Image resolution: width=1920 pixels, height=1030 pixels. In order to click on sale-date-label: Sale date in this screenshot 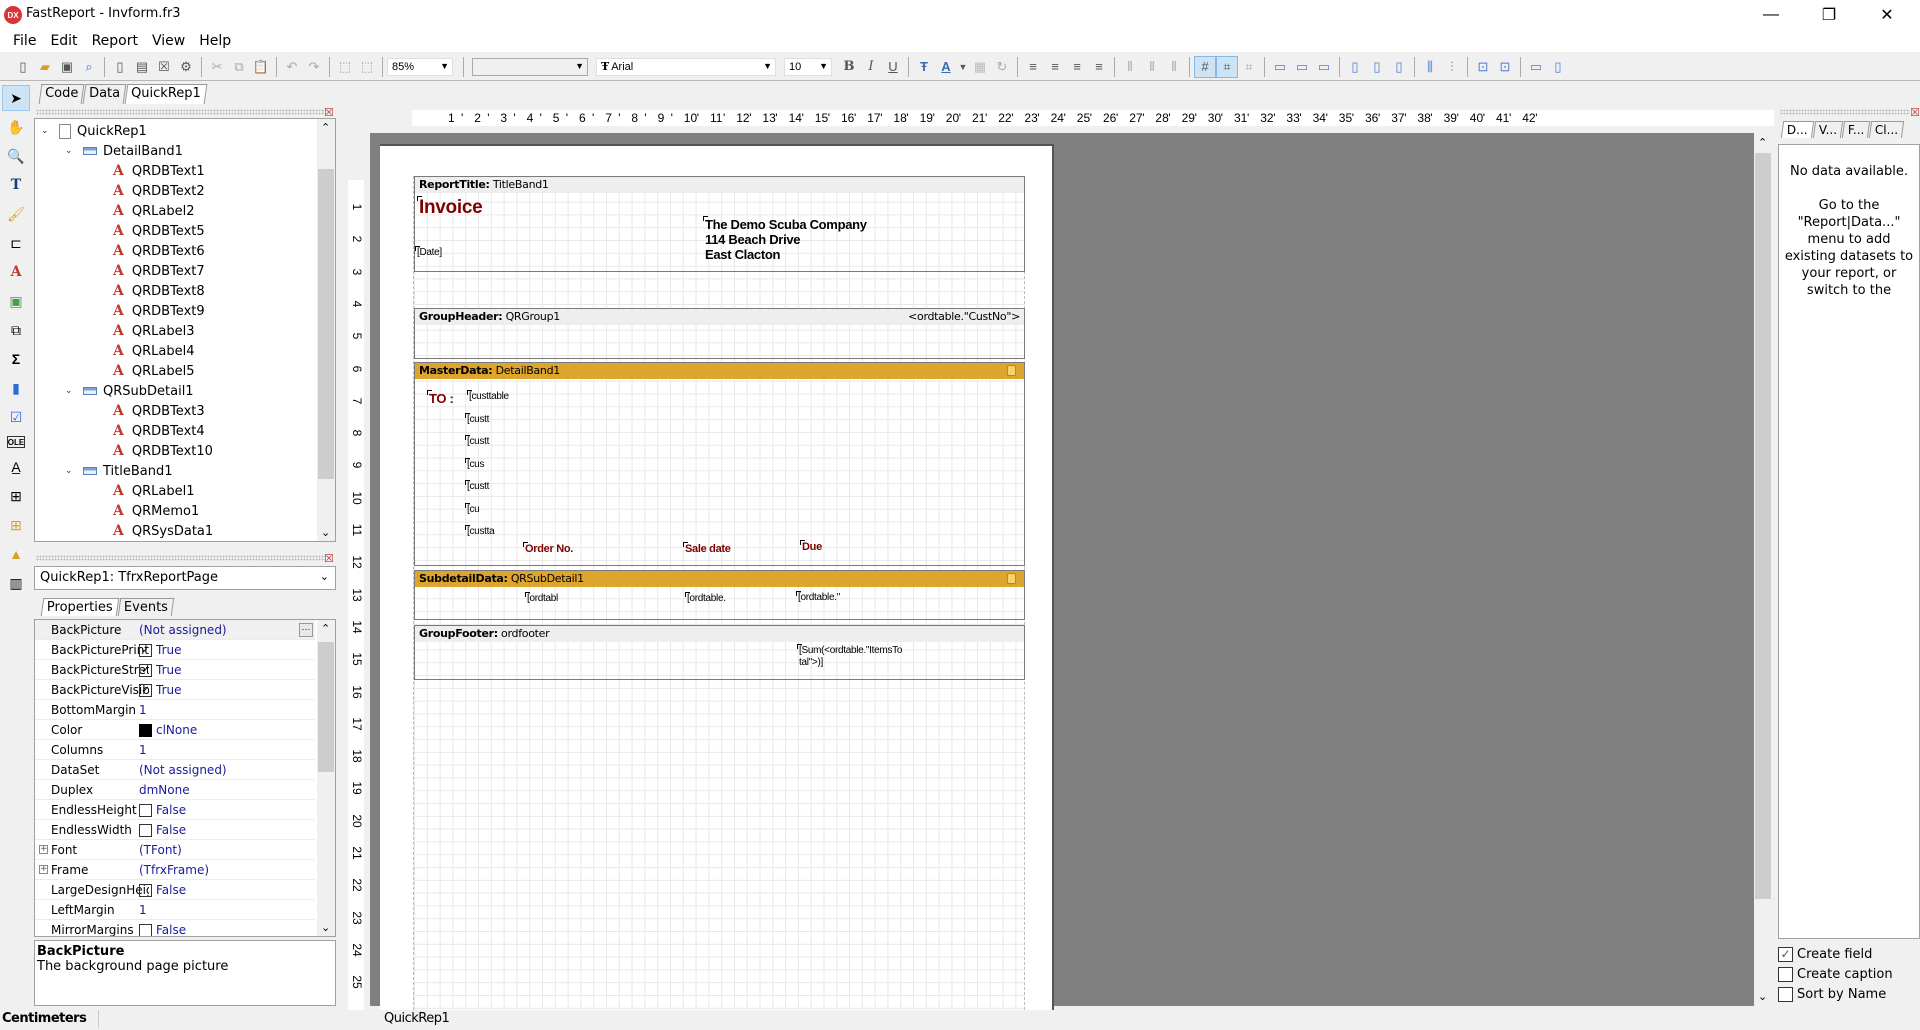, I will do `click(707, 548)`.